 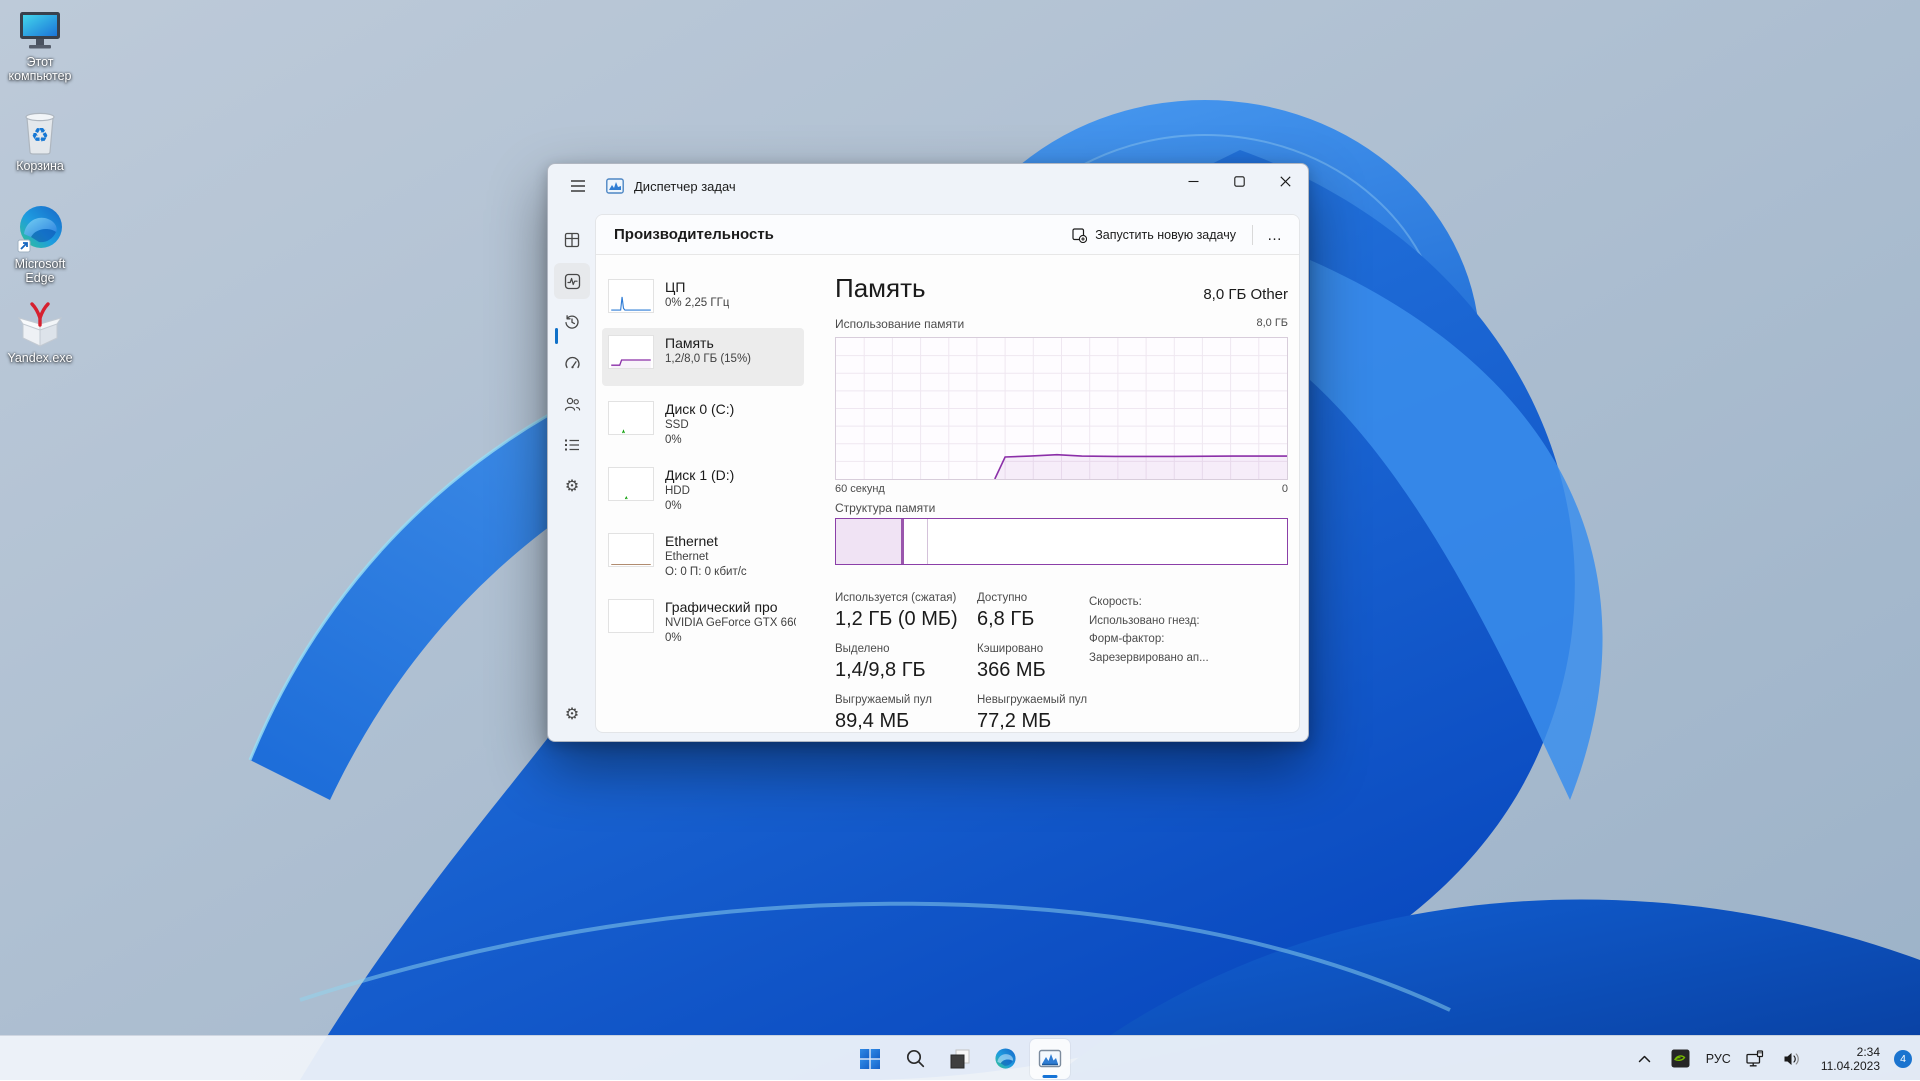 What do you see at coordinates (706, 557) in the screenshot?
I see `device-detail: Ethernet` at bounding box center [706, 557].